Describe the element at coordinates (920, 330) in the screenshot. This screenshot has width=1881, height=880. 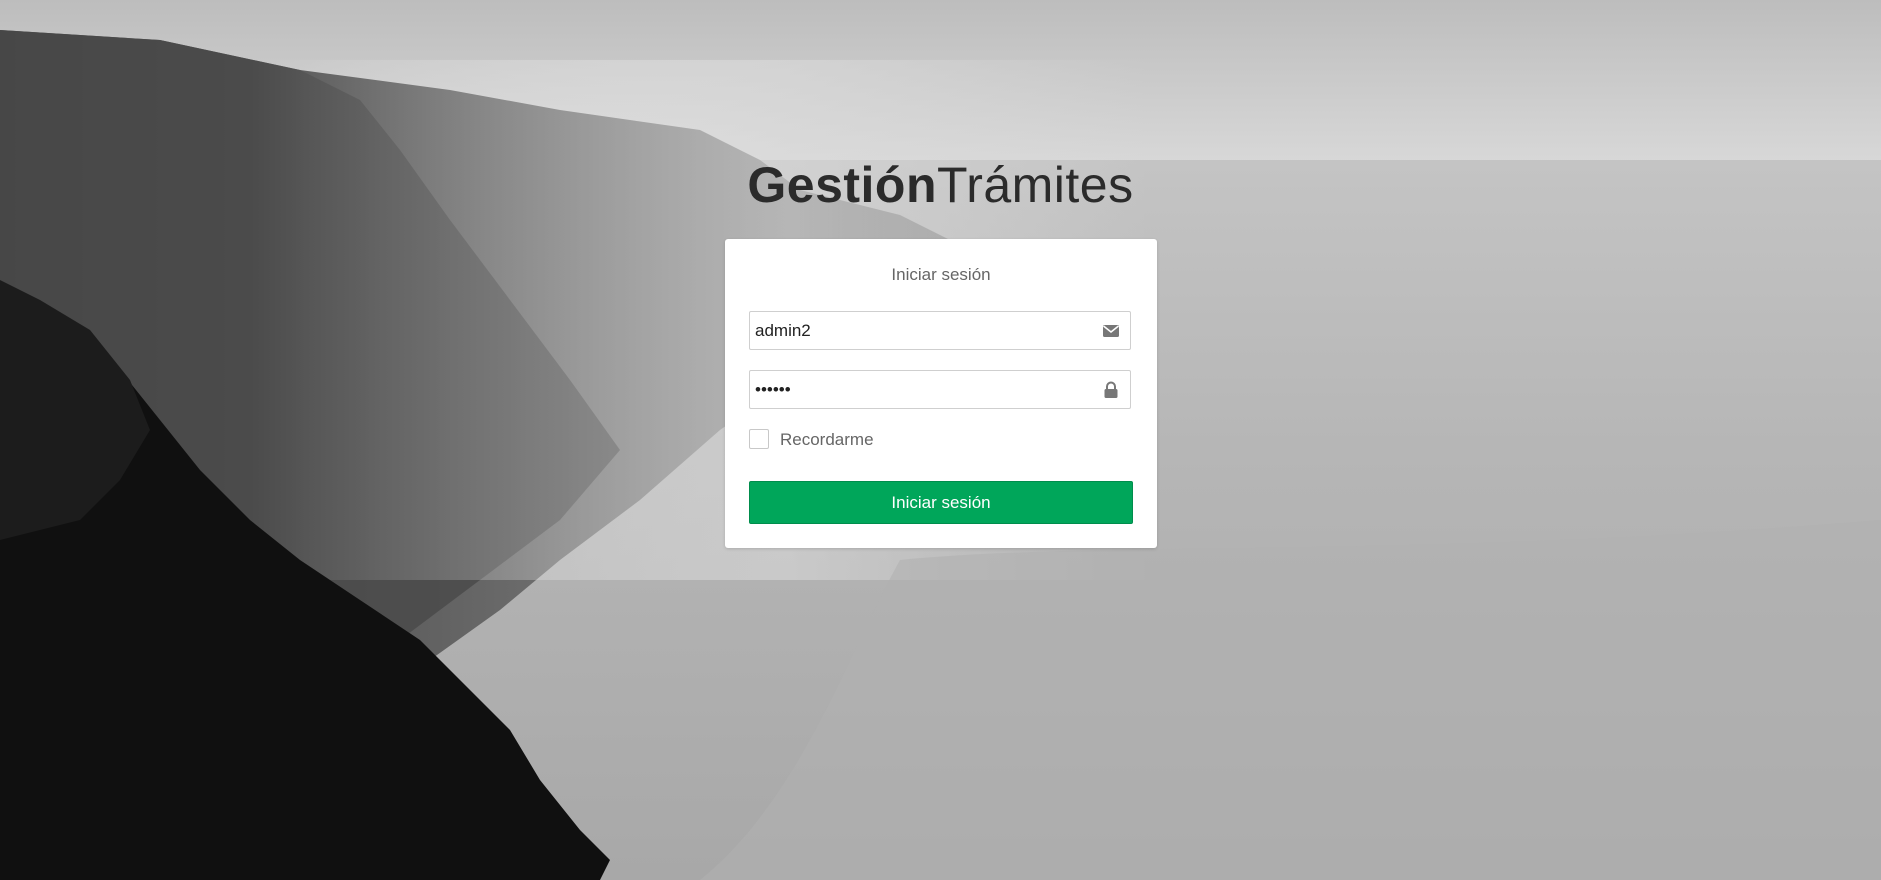
I see `username-input` at that location.